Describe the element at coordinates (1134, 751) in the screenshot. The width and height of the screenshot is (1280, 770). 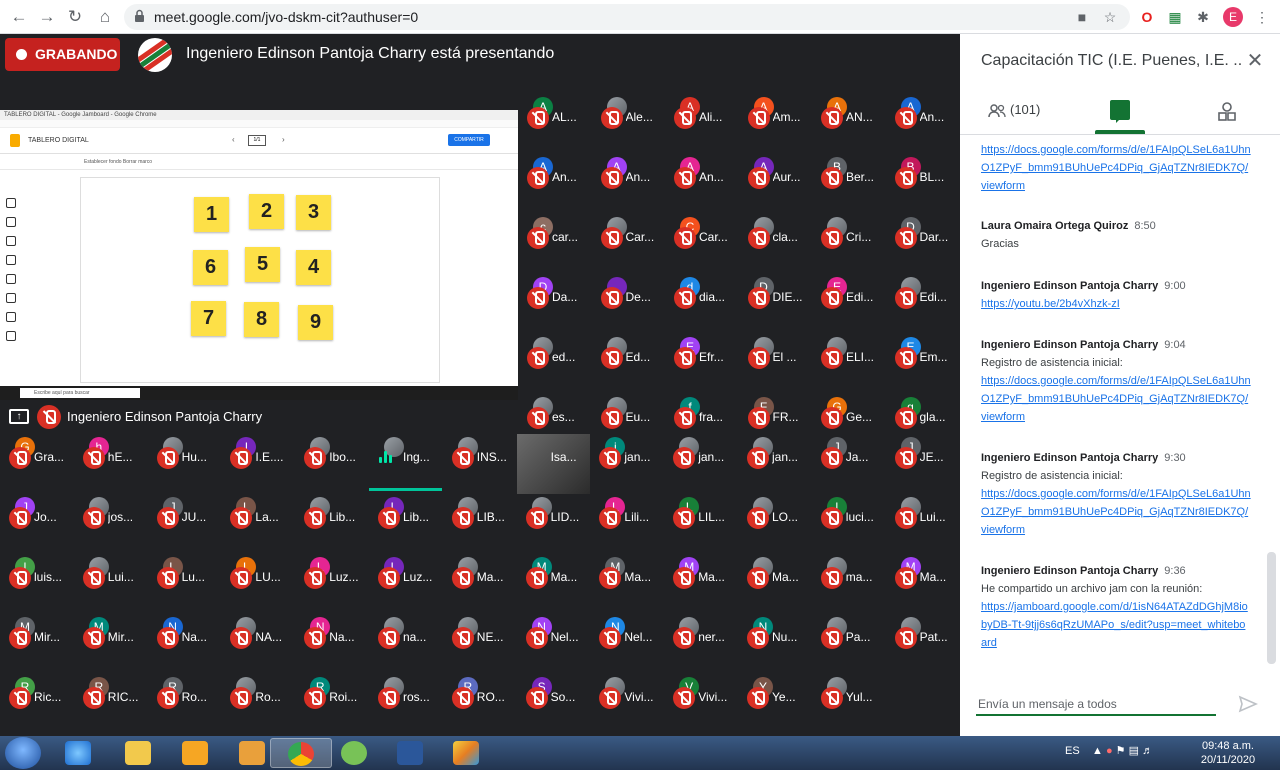
I see `network-icon: ▤` at that location.